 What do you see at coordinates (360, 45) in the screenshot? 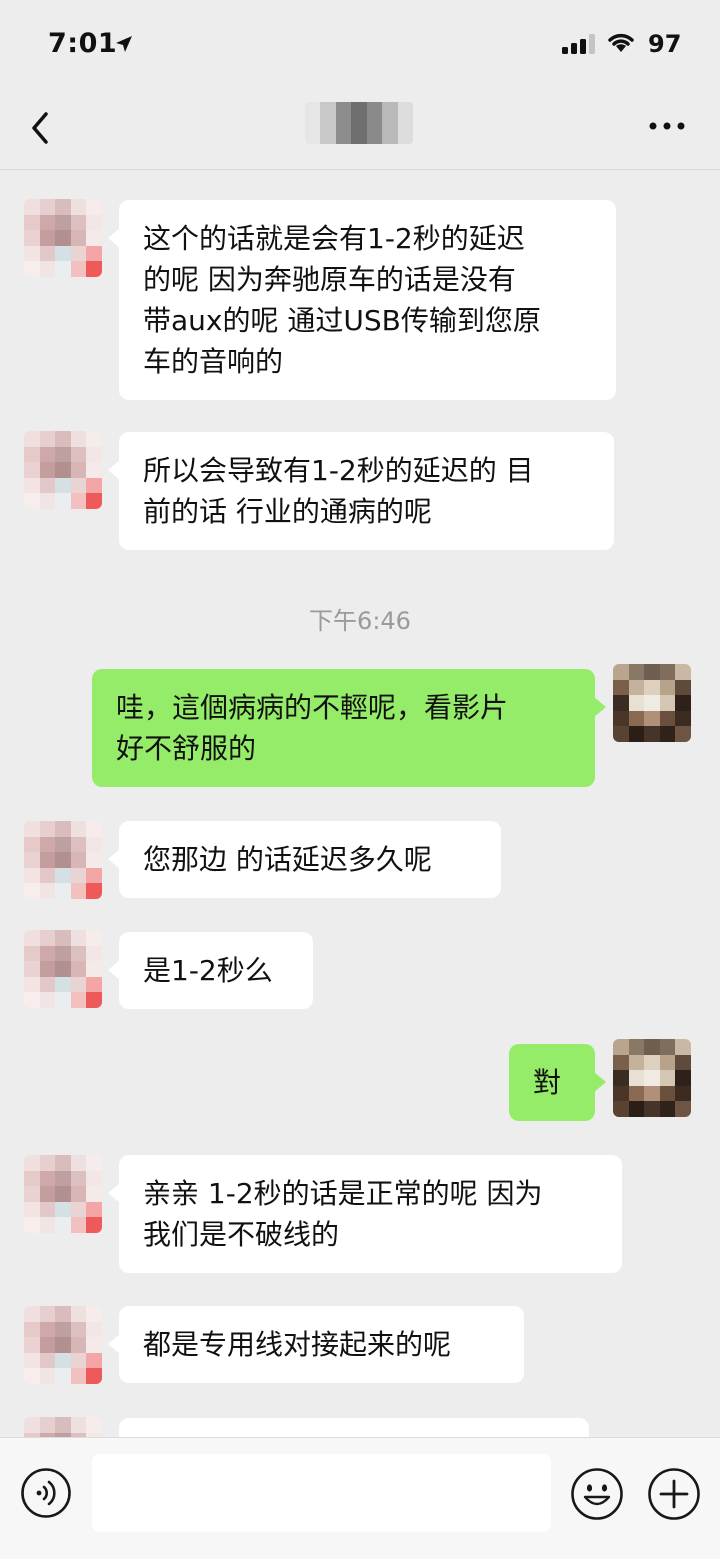
I see `status-bar: 7:01 97` at bounding box center [360, 45].